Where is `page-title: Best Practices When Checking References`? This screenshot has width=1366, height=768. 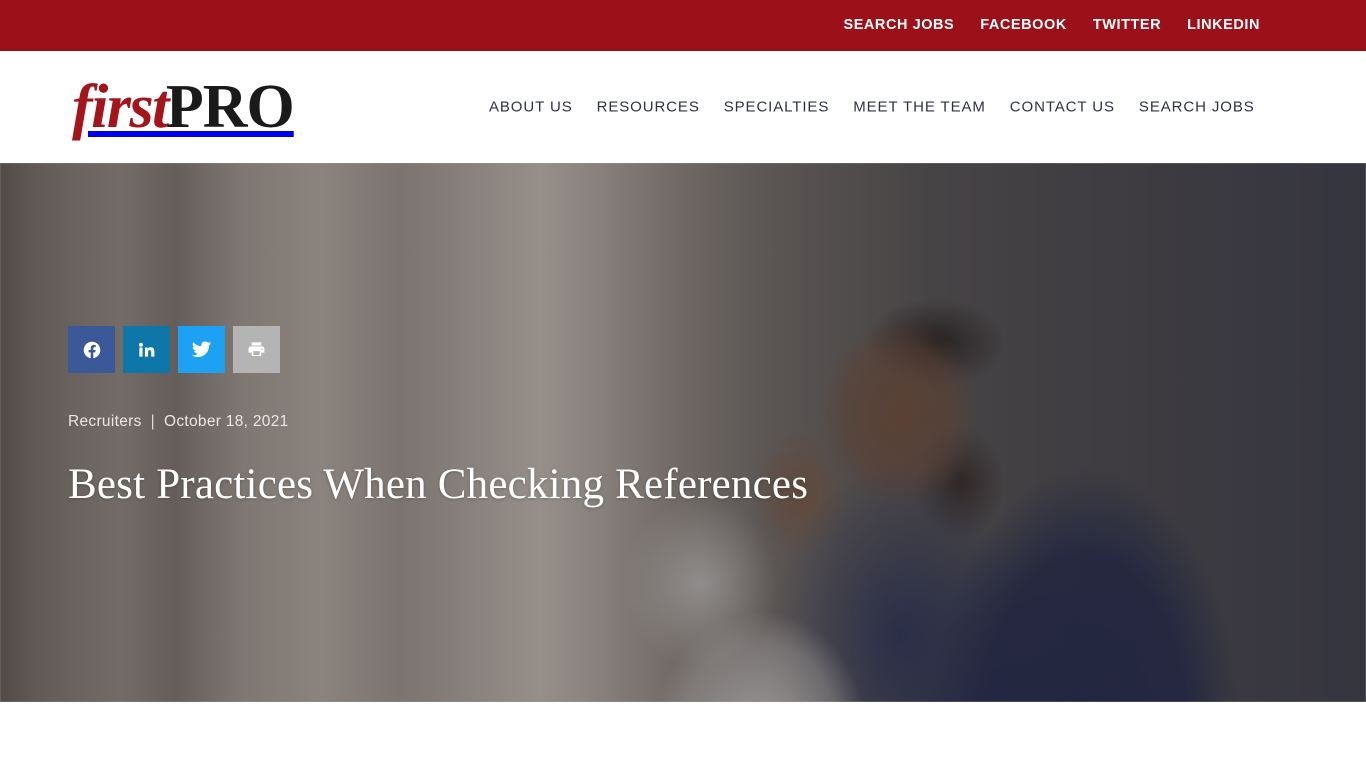 page-title: Best Practices When Checking References is located at coordinates (438, 484).